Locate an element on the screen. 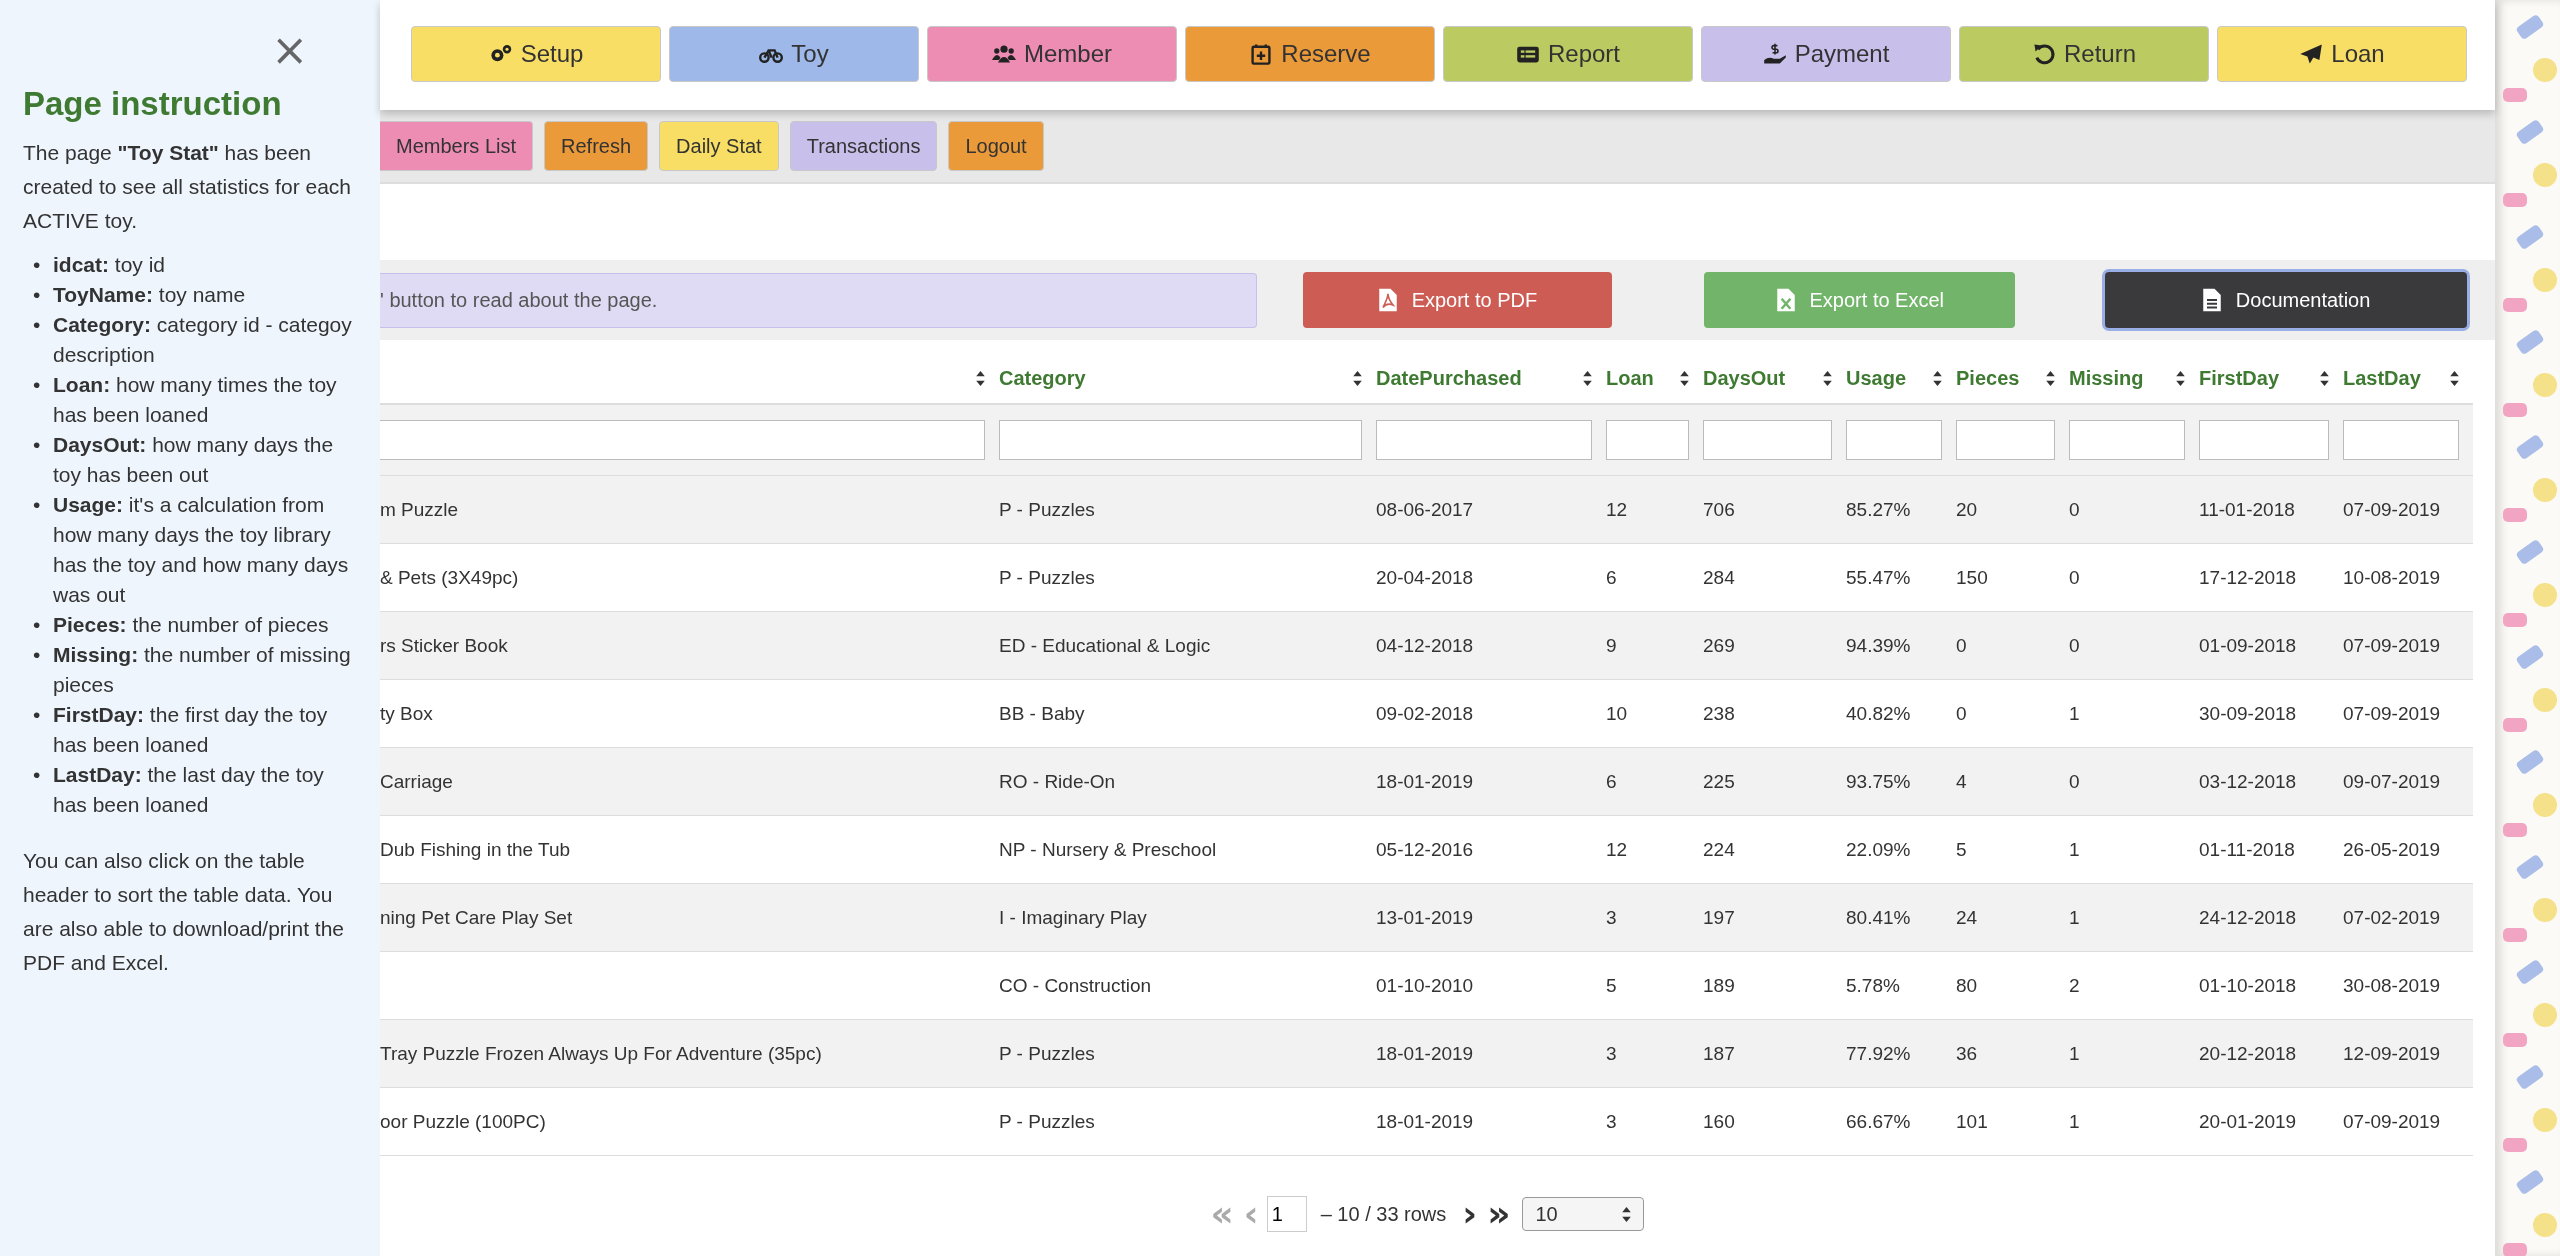 Image resolution: width=2560 pixels, height=1256 pixels. table-cell: ty Box is located at coordinates (406, 713).